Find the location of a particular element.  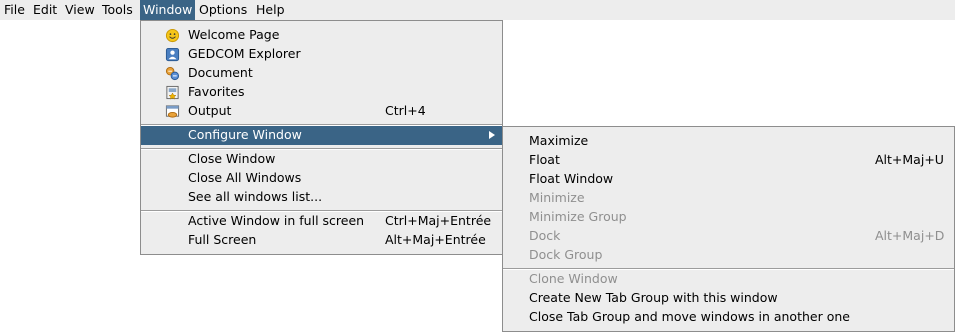

menu-item-label: Float is located at coordinates (544, 159).